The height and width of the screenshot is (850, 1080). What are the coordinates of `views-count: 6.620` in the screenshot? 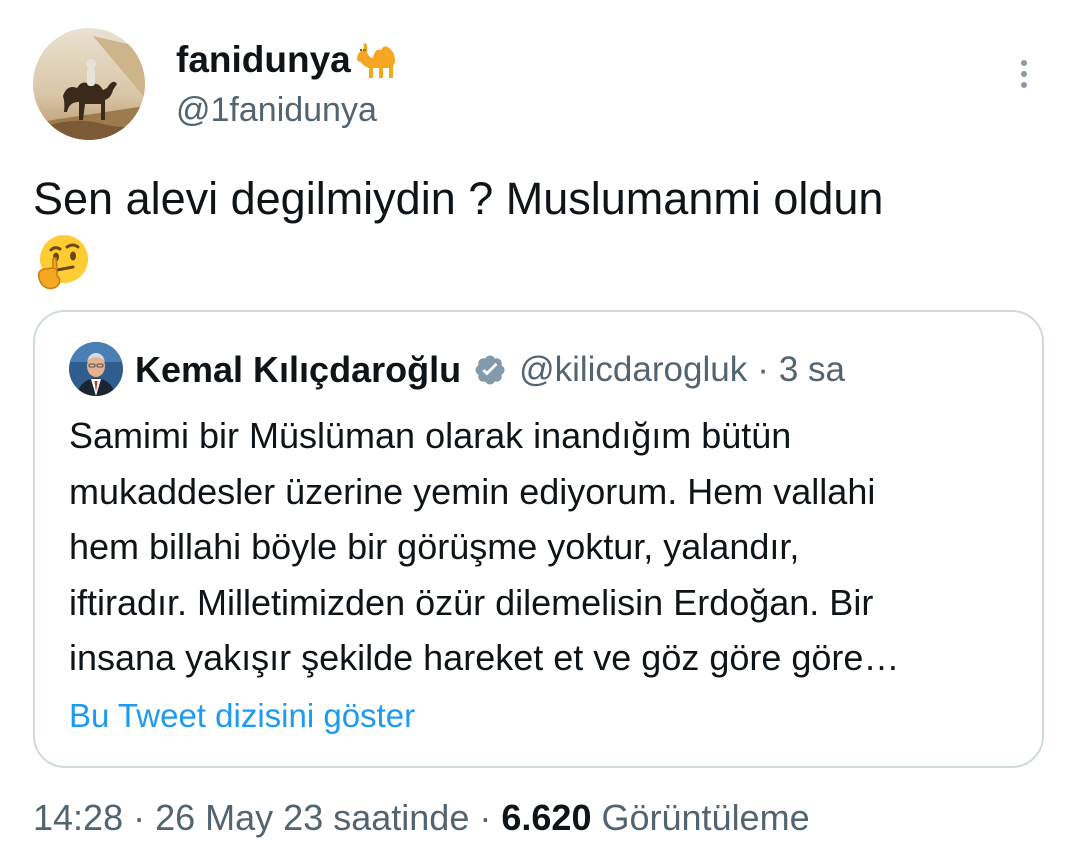 It's located at (546, 817).